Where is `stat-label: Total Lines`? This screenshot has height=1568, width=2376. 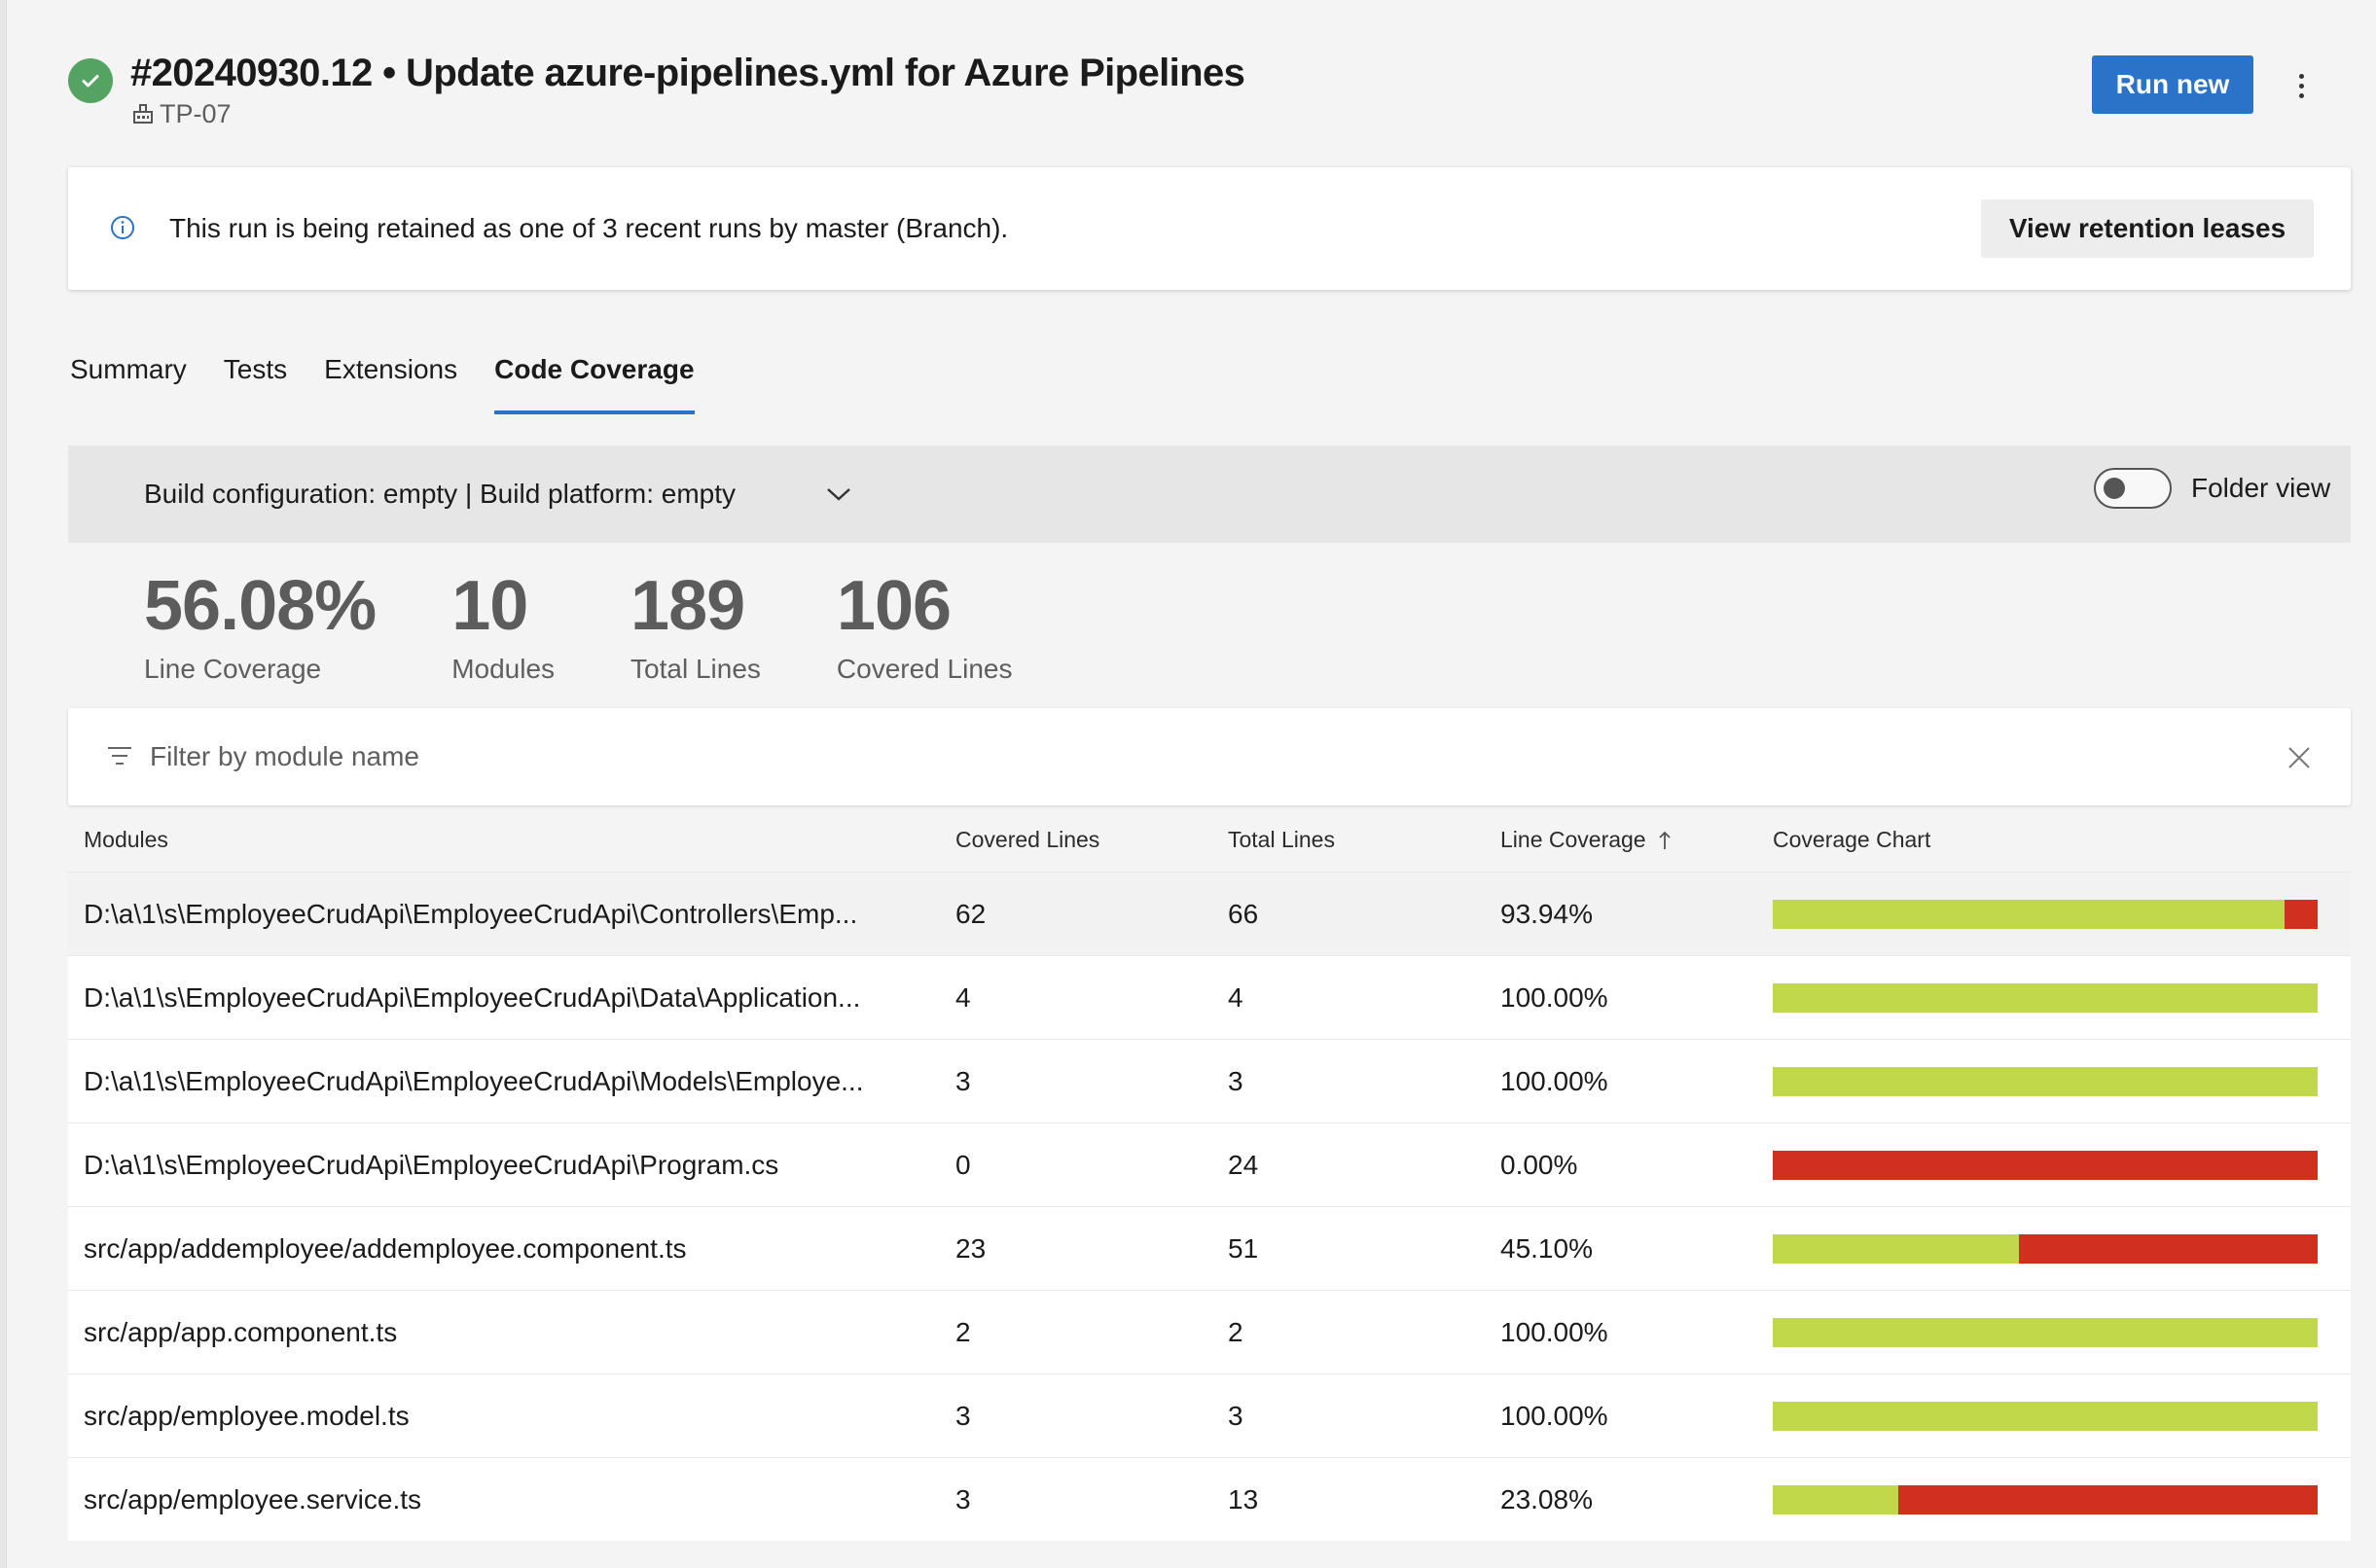 stat-label: Total Lines is located at coordinates (695, 669).